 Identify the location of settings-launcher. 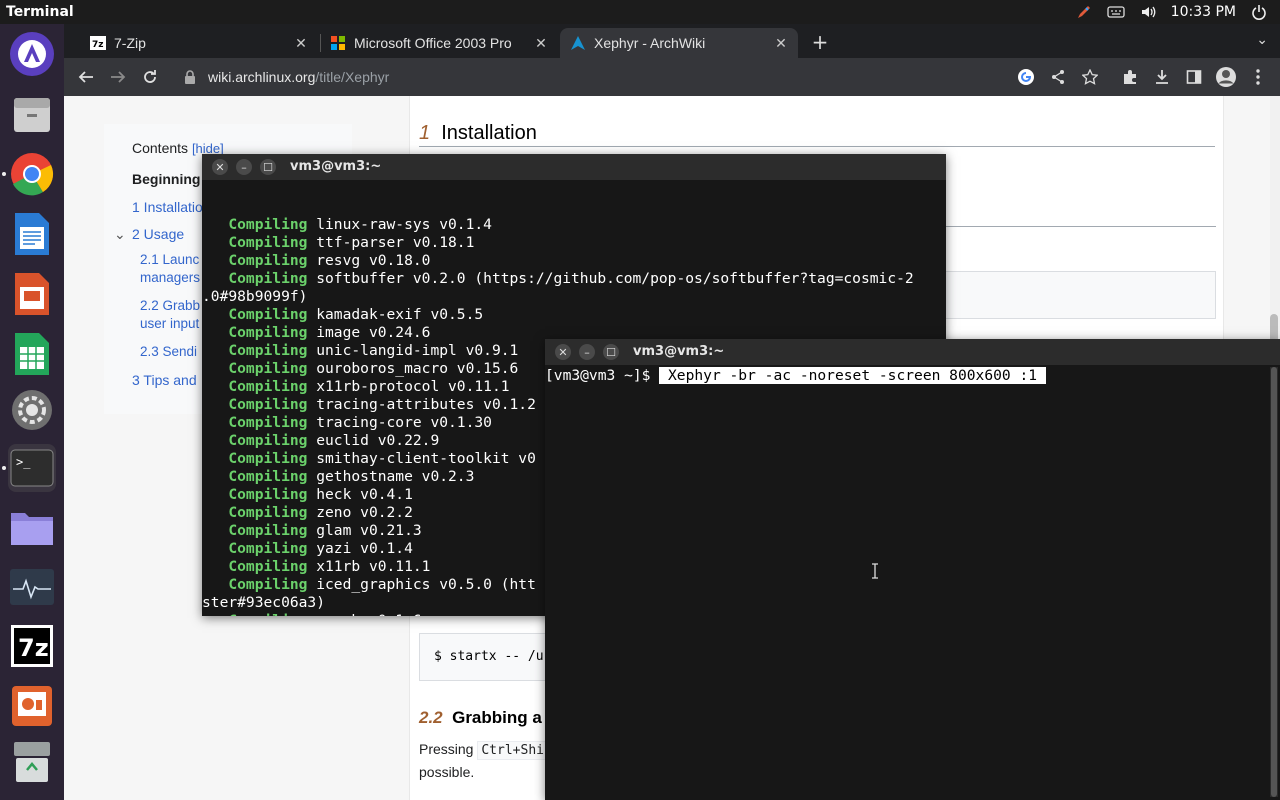
(32, 410).